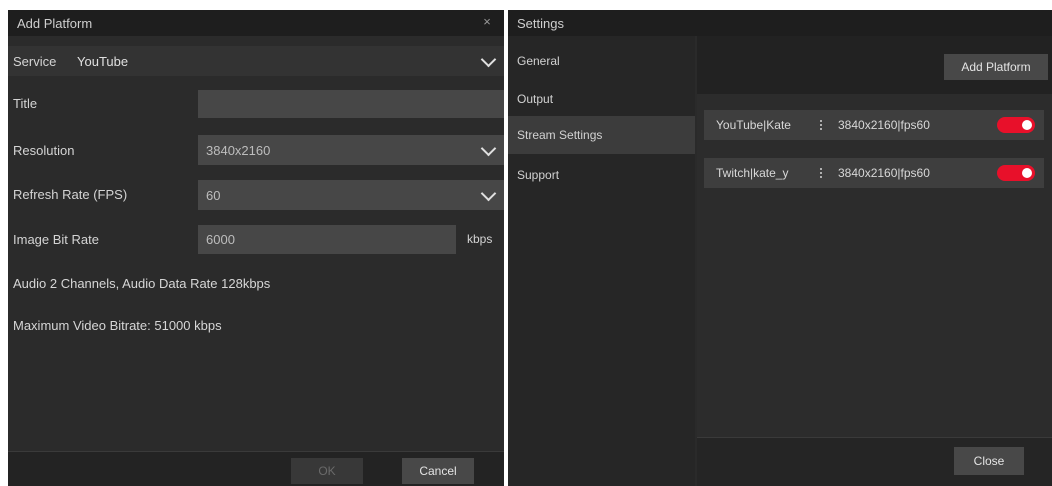  What do you see at coordinates (327, 471) in the screenshot?
I see `ok-button: OK` at bounding box center [327, 471].